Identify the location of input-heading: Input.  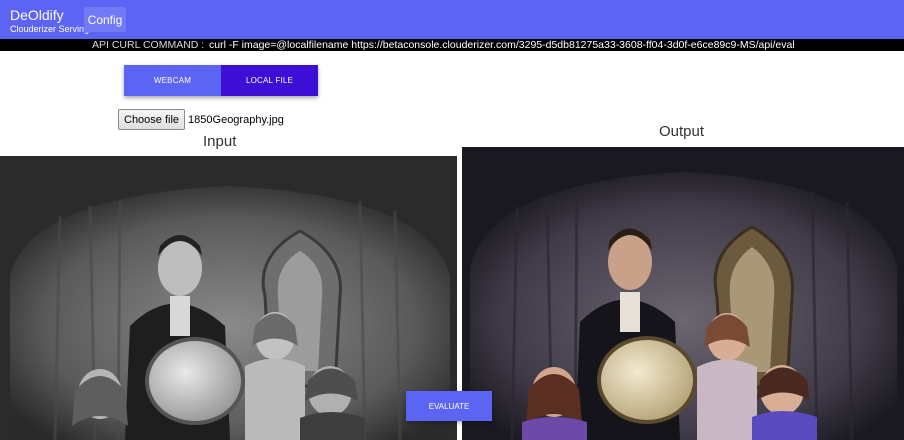
(220, 141).